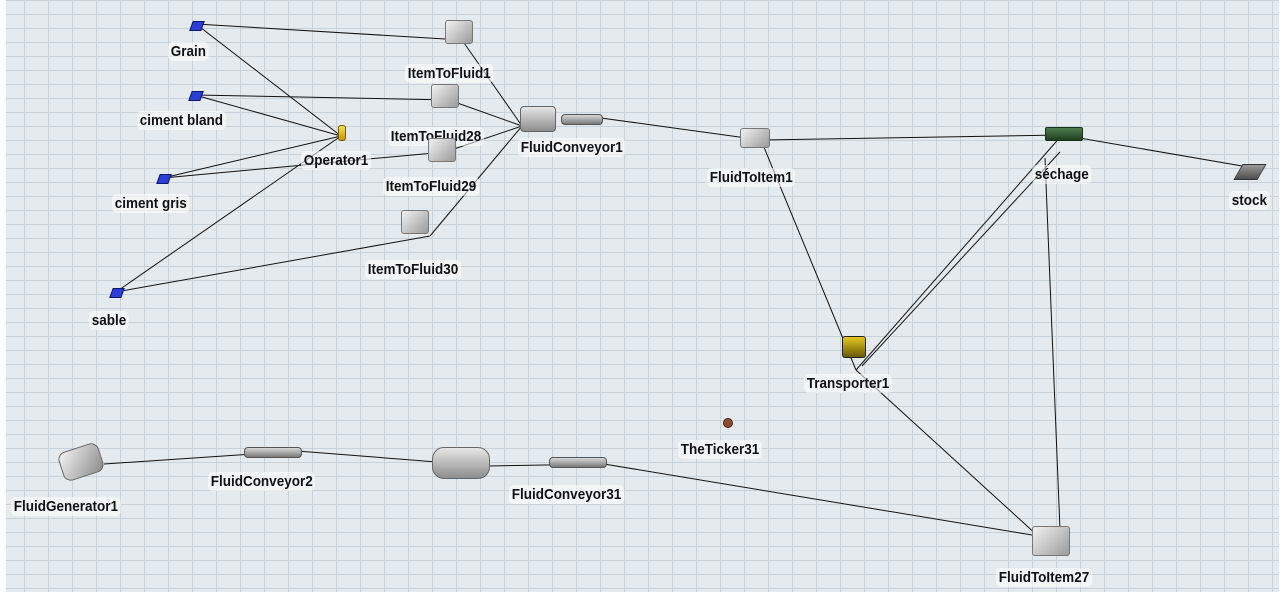  I want to click on theticker31-label: TheTicker31, so click(720, 449).